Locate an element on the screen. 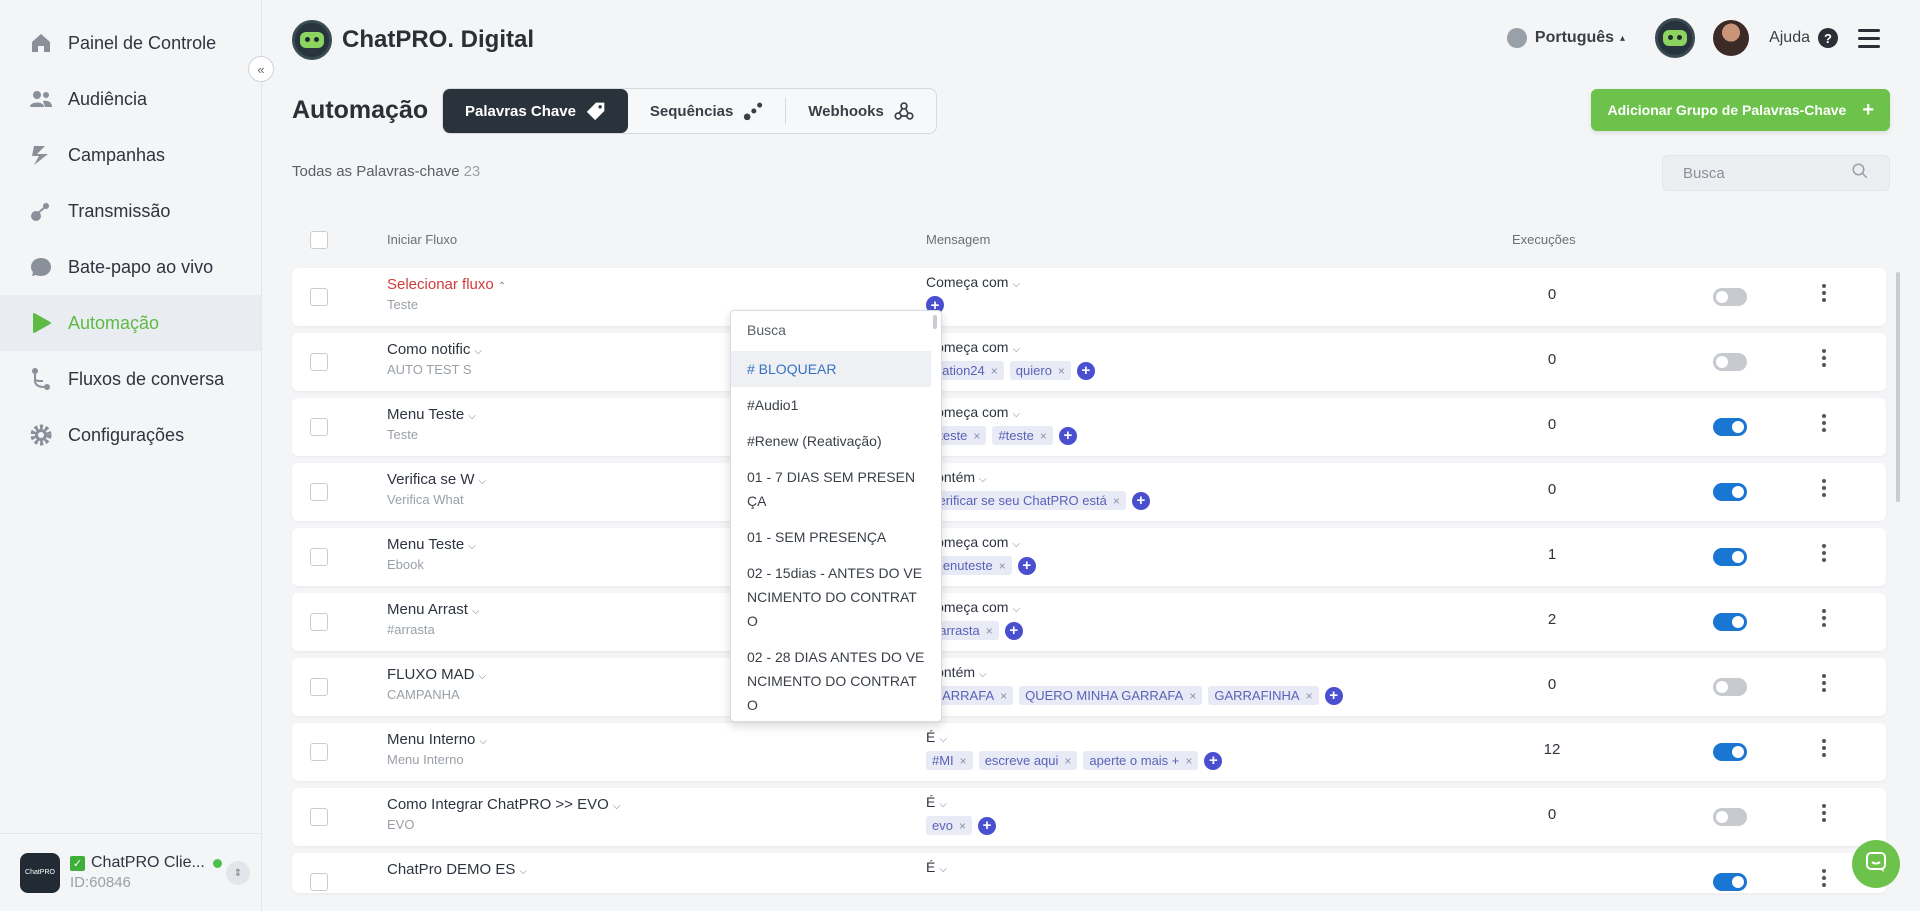 The width and height of the screenshot is (1920, 911). page-scrollbar is located at coordinates (1898, 387).